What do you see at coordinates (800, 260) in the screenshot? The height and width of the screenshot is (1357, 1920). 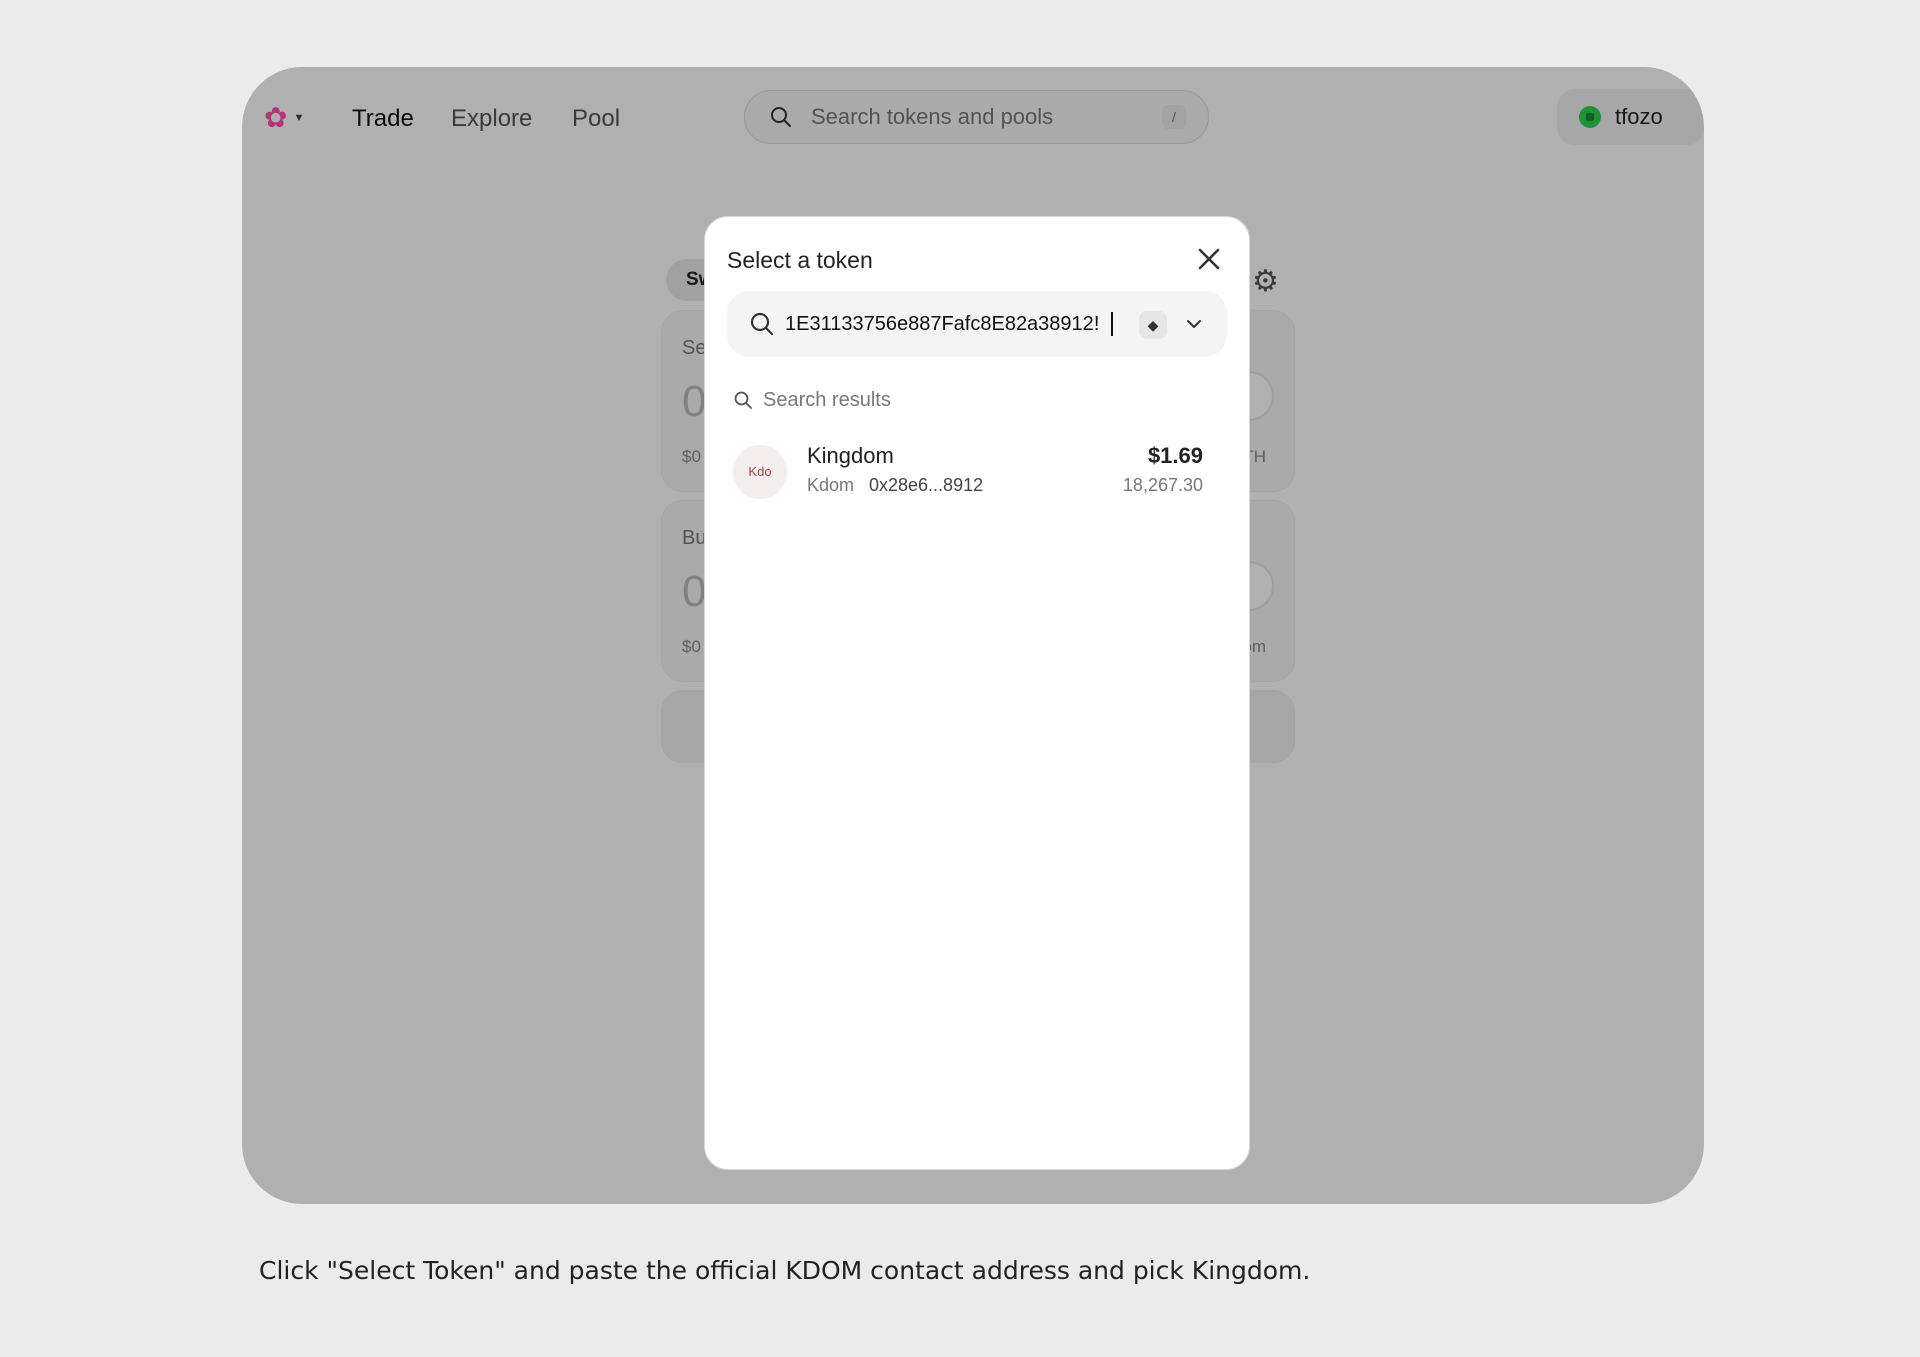 I see `modal-title: Select a token` at bounding box center [800, 260].